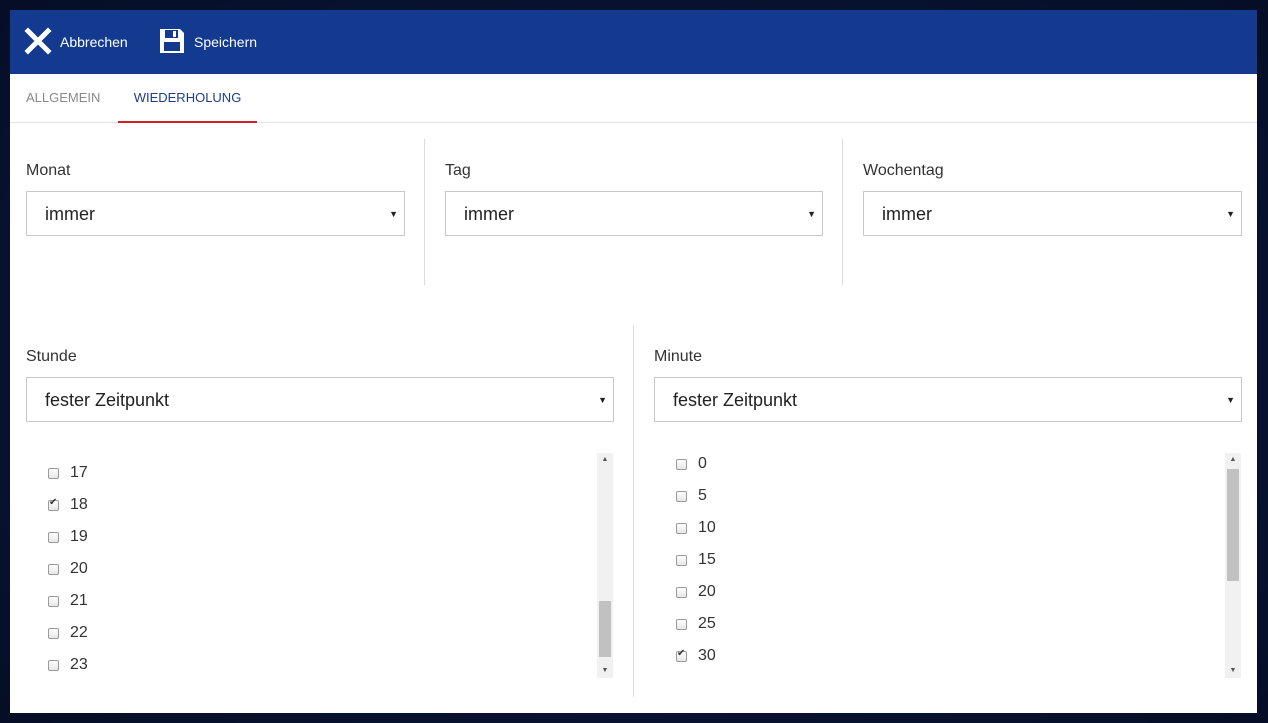  I want to click on minute-select: fester Zeitpunkt ▼, so click(948, 399).